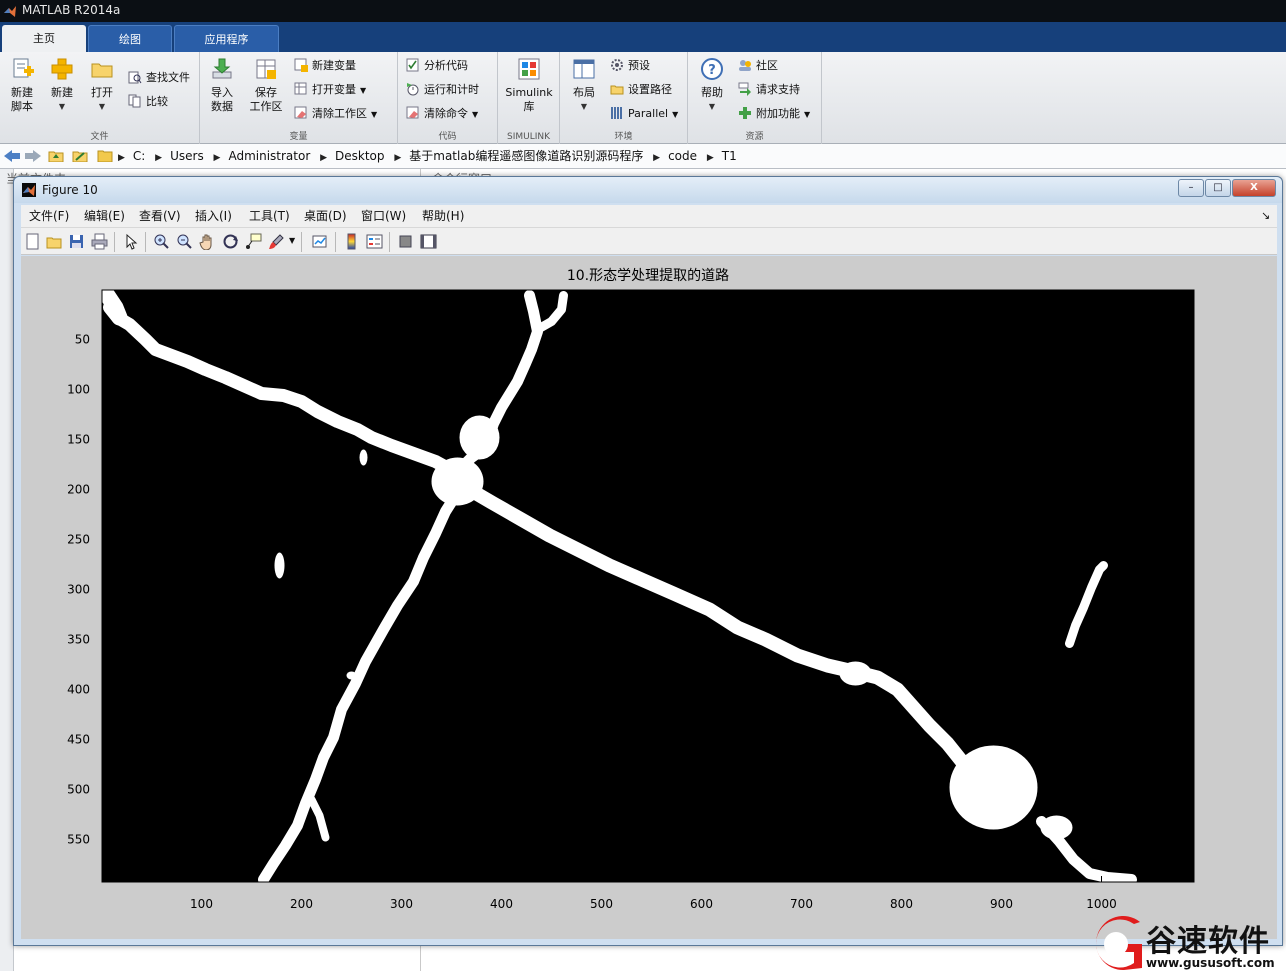  Describe the element at coordinates (230, 241) in the screenshot. I see `rotate-3d-icon` at that location.